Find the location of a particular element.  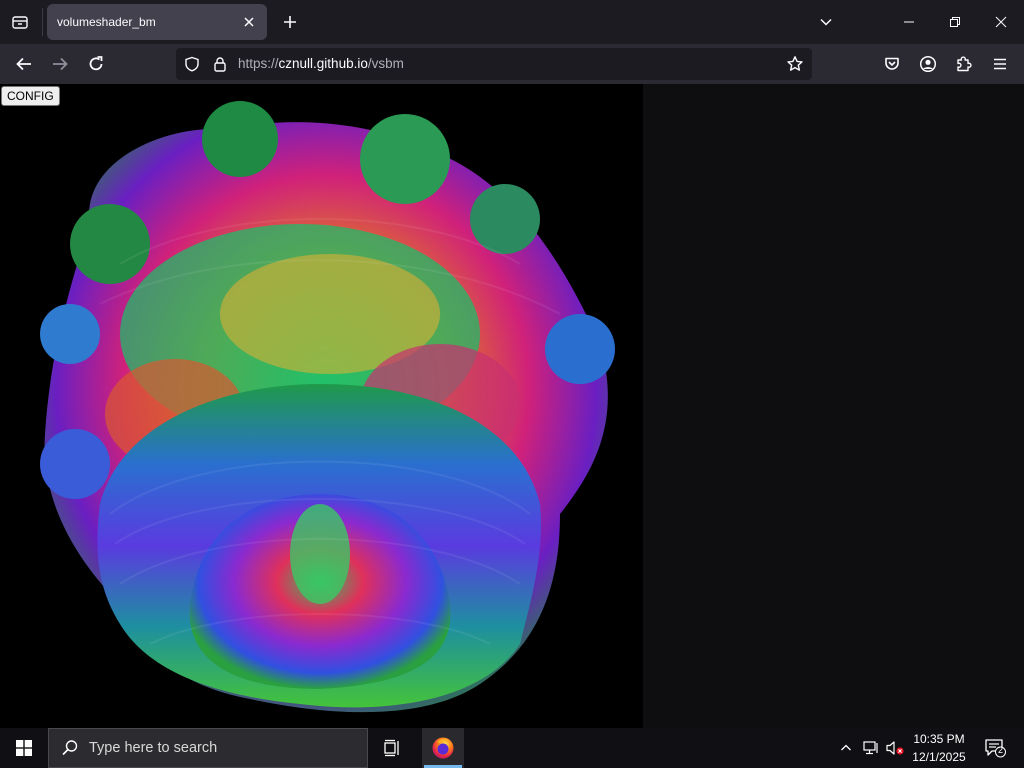

network-icon is located at coordinates (870, 748).